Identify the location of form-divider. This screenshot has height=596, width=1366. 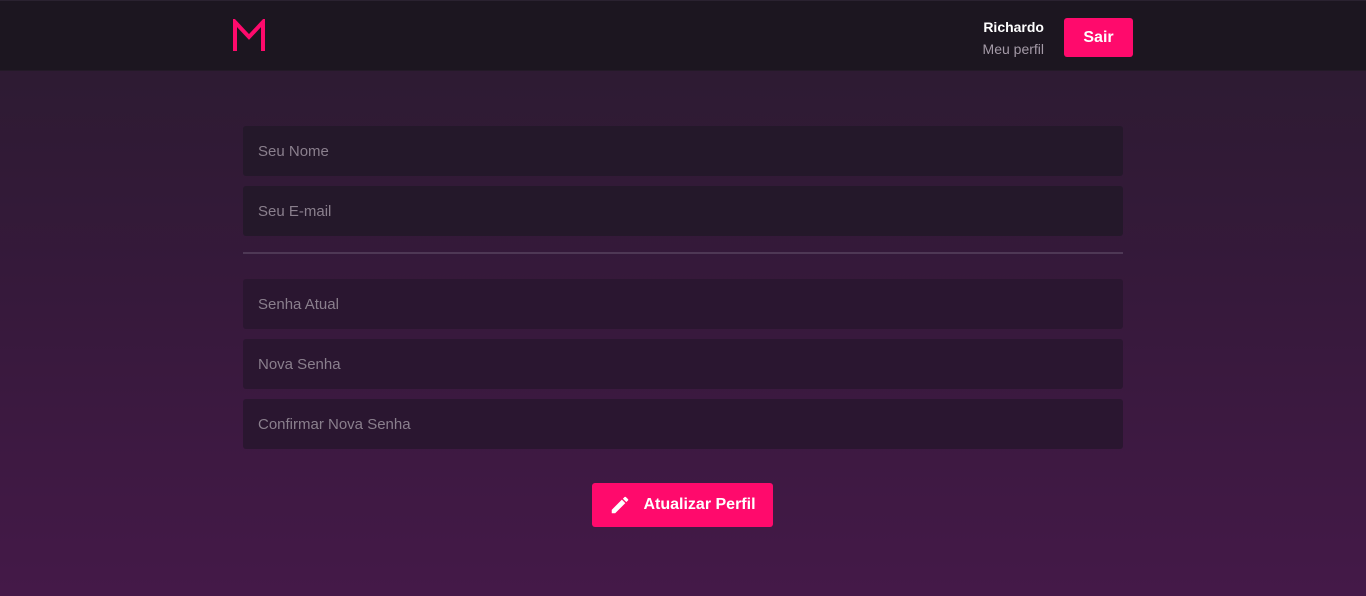
(683, 253).